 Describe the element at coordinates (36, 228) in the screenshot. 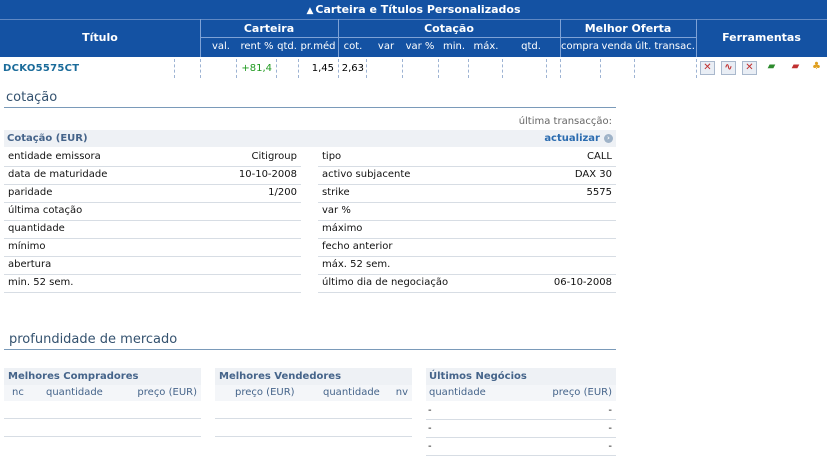

I see `cotacao-left-field-label: quantidade` at that location.